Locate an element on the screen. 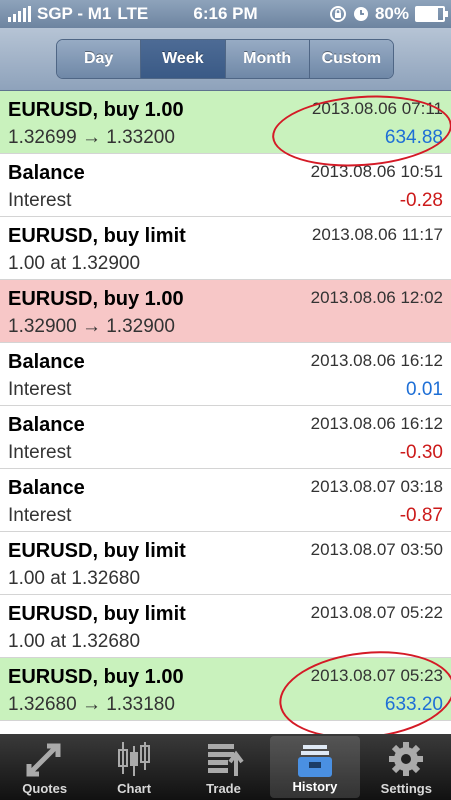 This screenshot has width=451, height=800. tab-label: History is located at coordinates (315, 786).